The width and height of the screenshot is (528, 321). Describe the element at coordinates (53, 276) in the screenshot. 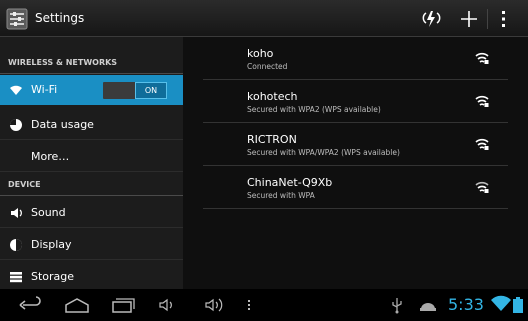

I see `sidebar-item-label: Storage` at that location.